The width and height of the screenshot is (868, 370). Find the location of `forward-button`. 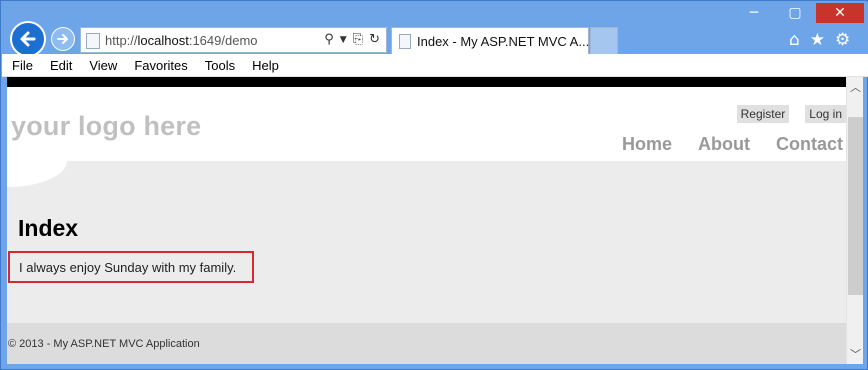

forward-button is located at coordinates (63, 39).